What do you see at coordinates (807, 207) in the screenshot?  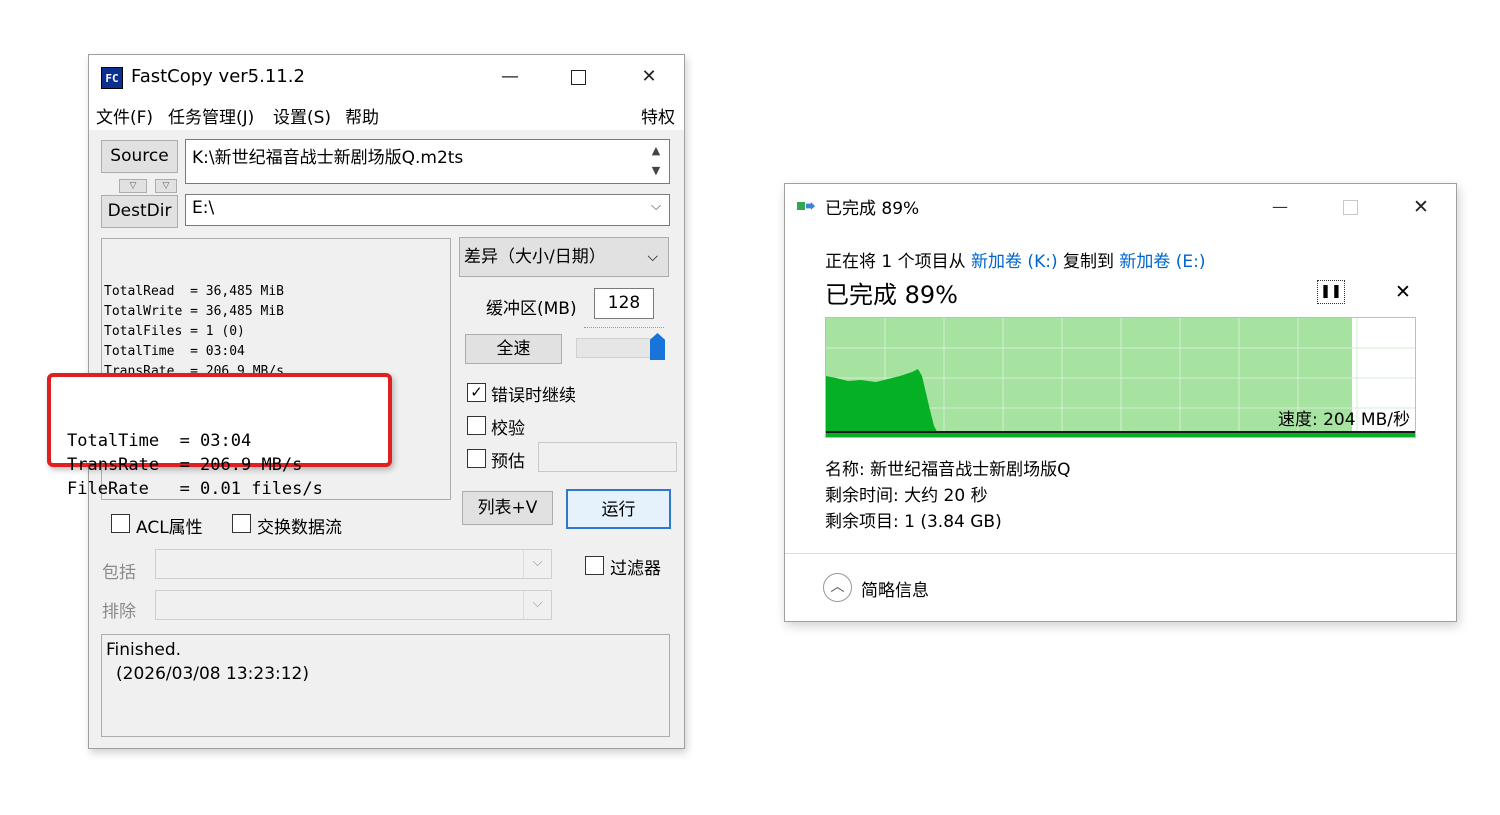 I see `copy-progress-icon` at bounding box center [807, 207].